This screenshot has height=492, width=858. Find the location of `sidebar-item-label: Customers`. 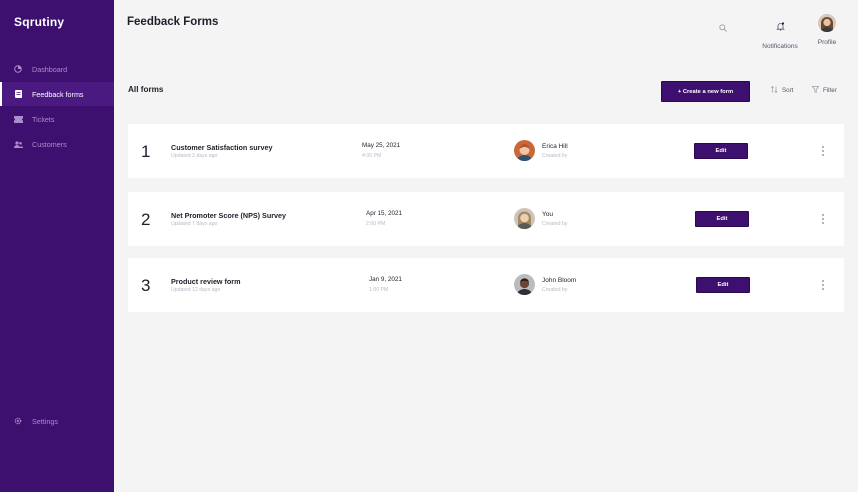

sidebar-item-label: Customers is located at coordinates (49, 144).